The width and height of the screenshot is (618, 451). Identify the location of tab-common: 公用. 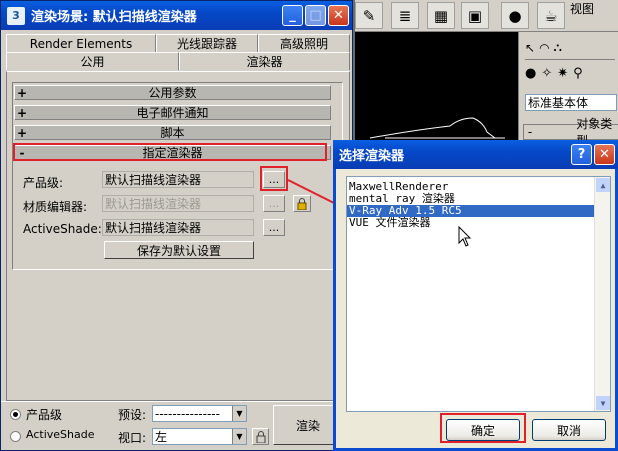
(92, 61).